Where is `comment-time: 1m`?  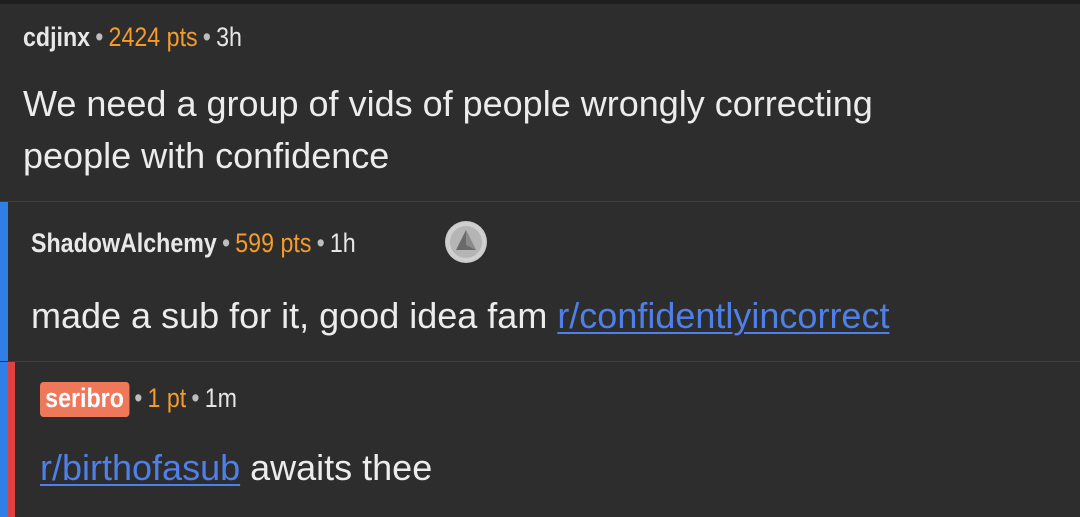 comment-time: 1m is located at coordinates (220, 398).